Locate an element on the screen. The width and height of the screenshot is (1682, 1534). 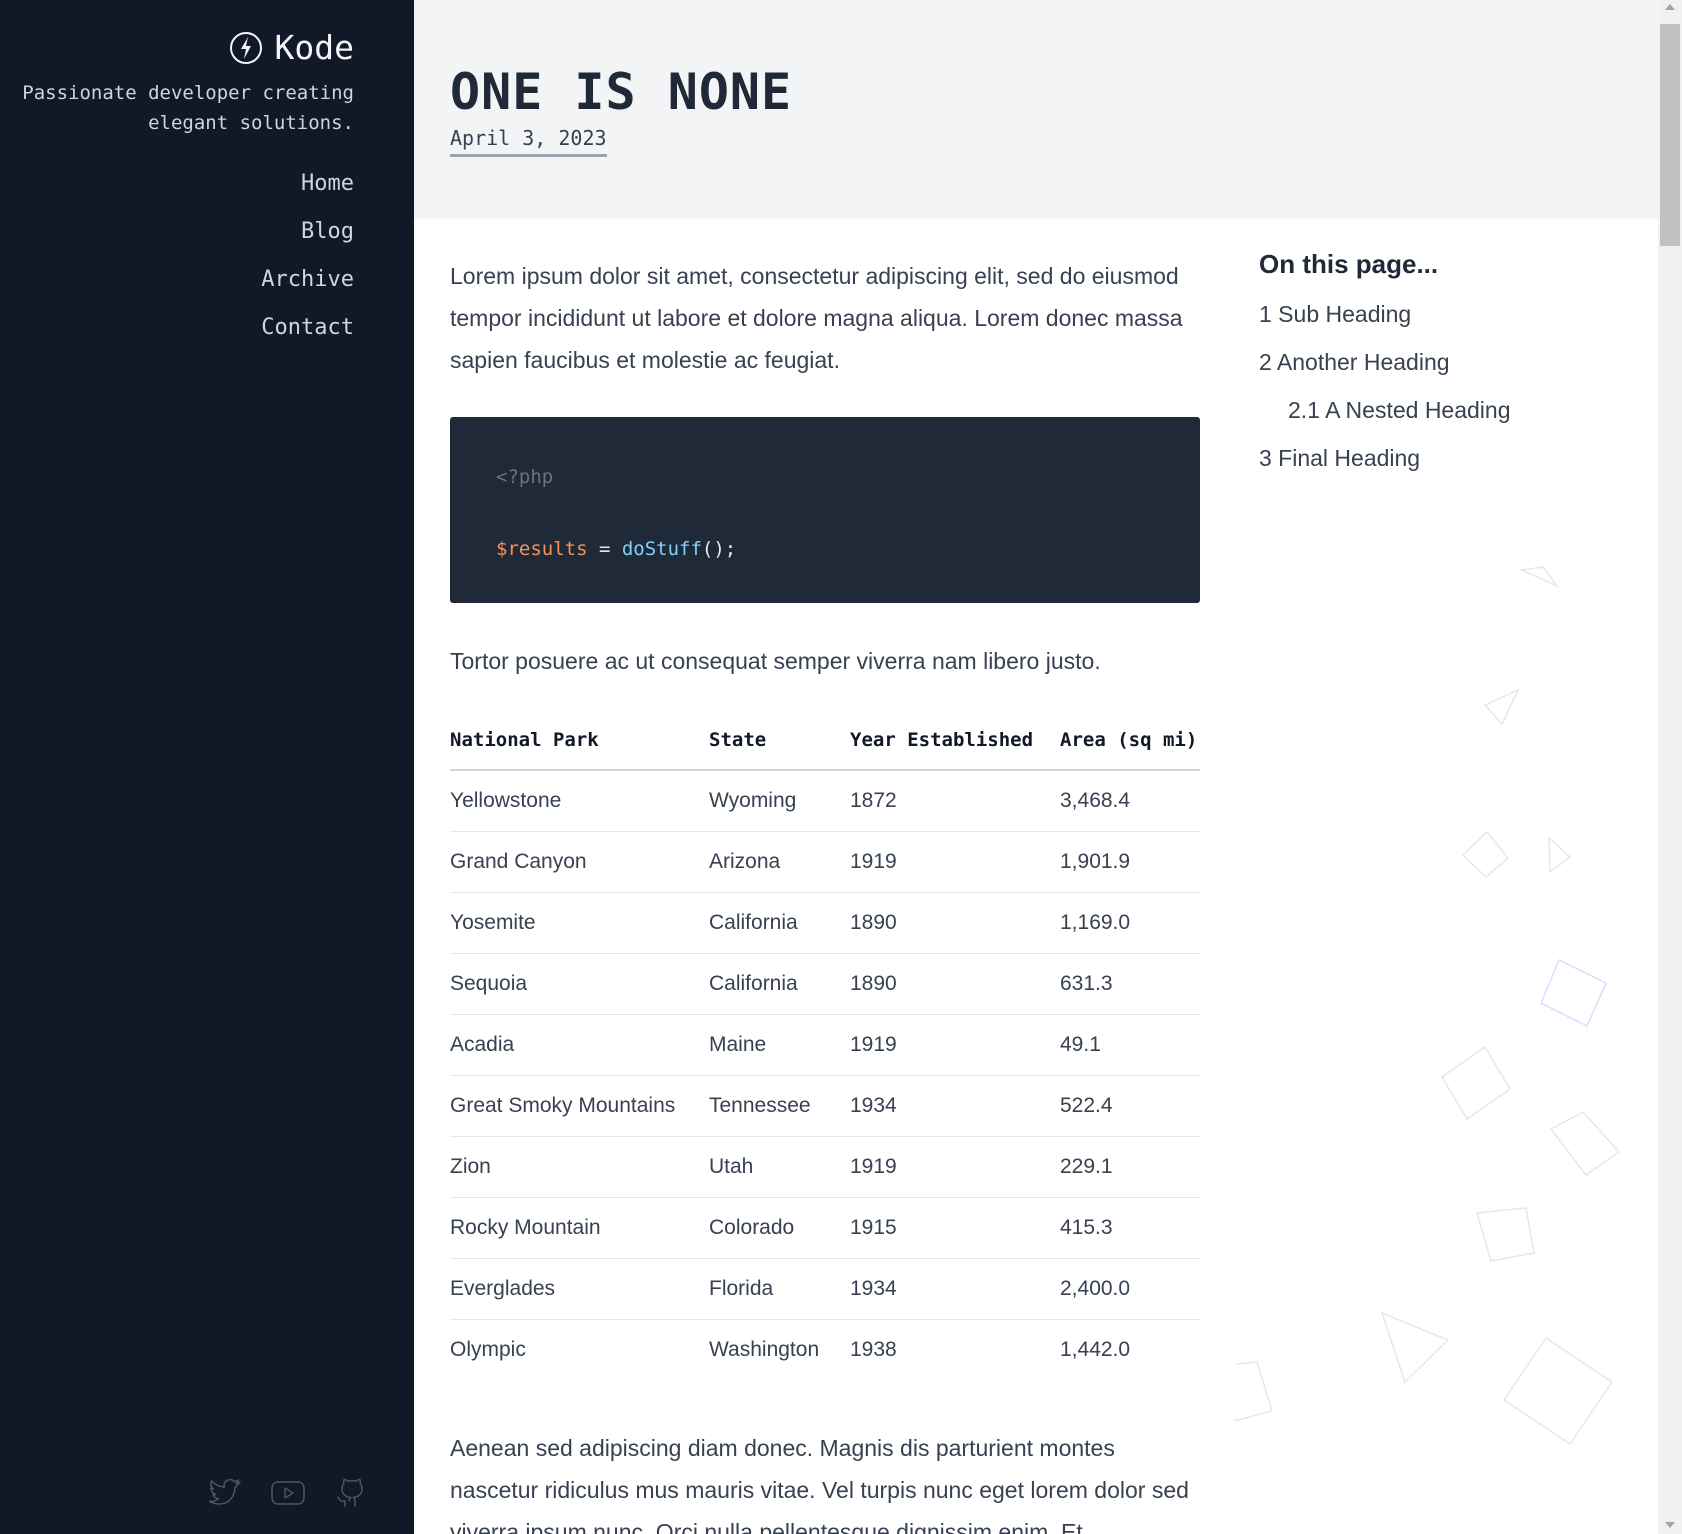
nav-item-home: Home is located at coordinates (307, 184).